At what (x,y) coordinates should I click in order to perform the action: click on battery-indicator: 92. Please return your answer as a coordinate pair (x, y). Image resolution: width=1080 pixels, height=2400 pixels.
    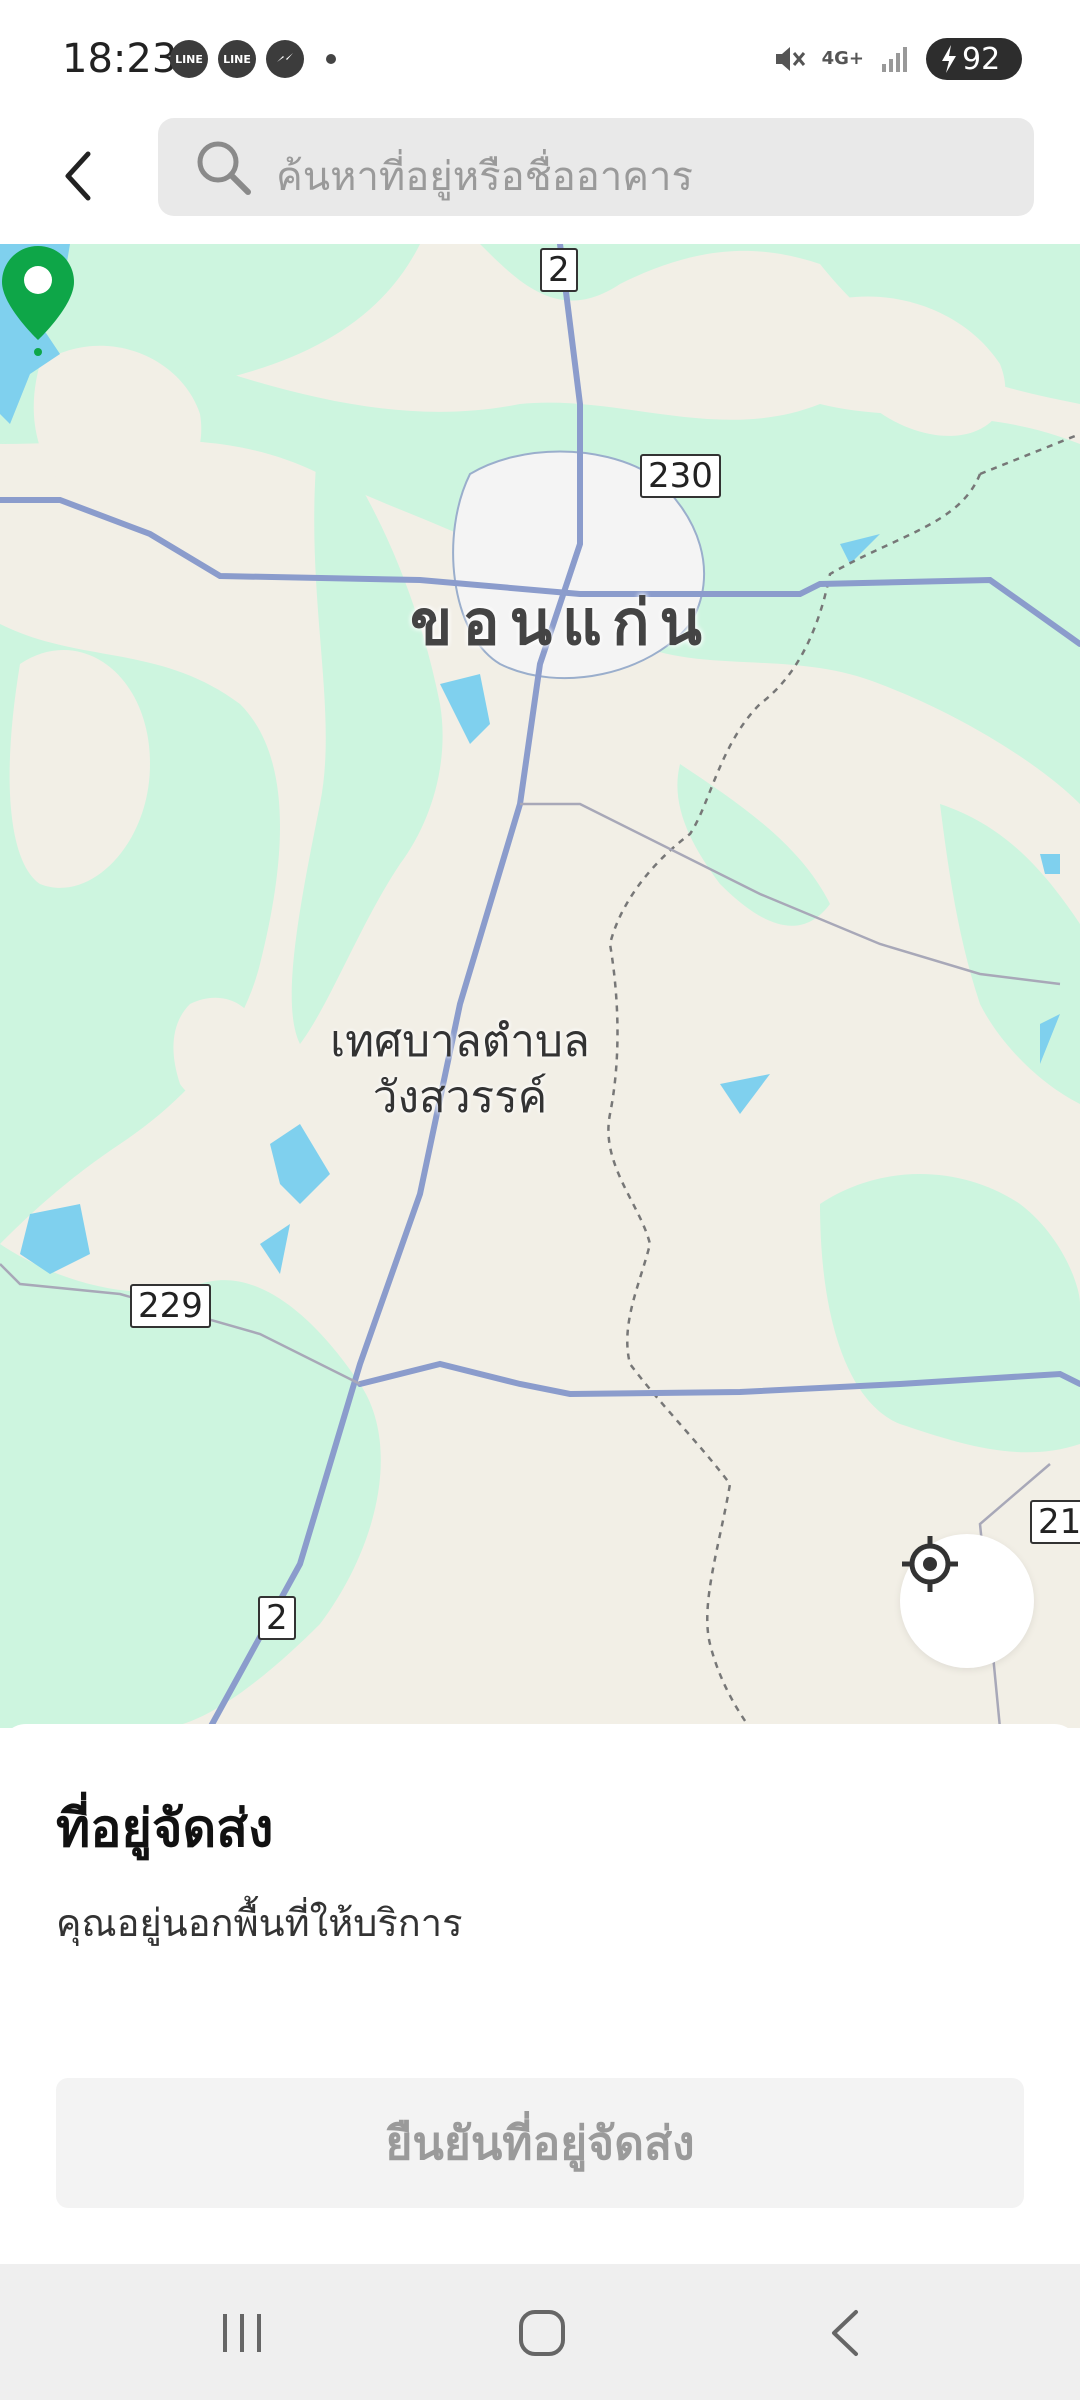
    Looking at the image, I should click on (974, 59).